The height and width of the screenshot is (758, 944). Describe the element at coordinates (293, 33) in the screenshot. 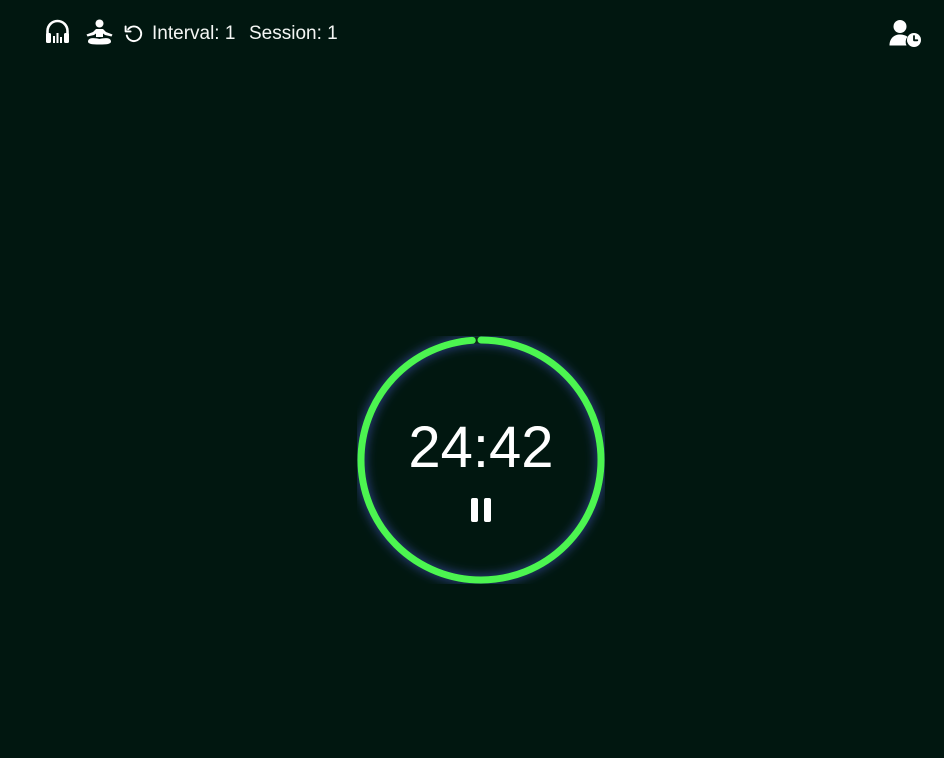

I see `session-counter: Session: 1` at that location.